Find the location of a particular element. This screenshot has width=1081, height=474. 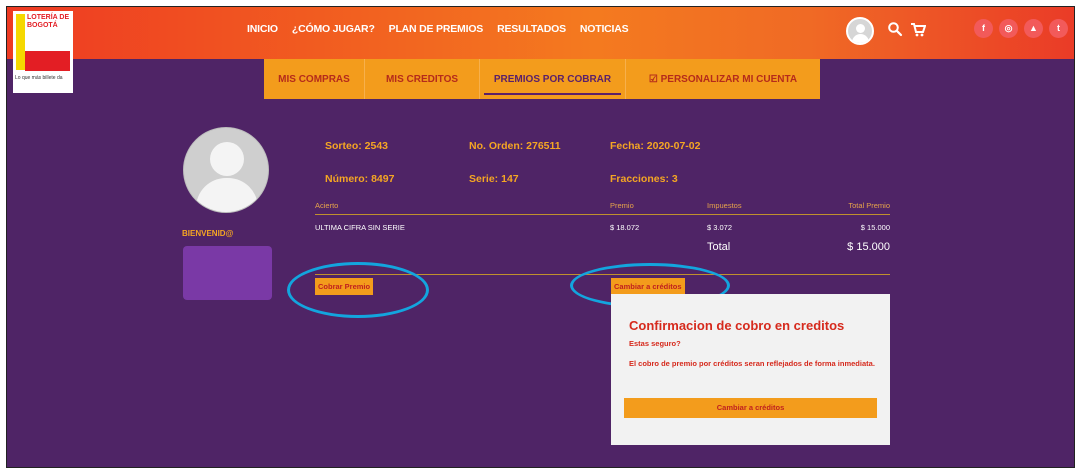

orden-label: No. Orden: 276511 is located at coordinates (515, 146).